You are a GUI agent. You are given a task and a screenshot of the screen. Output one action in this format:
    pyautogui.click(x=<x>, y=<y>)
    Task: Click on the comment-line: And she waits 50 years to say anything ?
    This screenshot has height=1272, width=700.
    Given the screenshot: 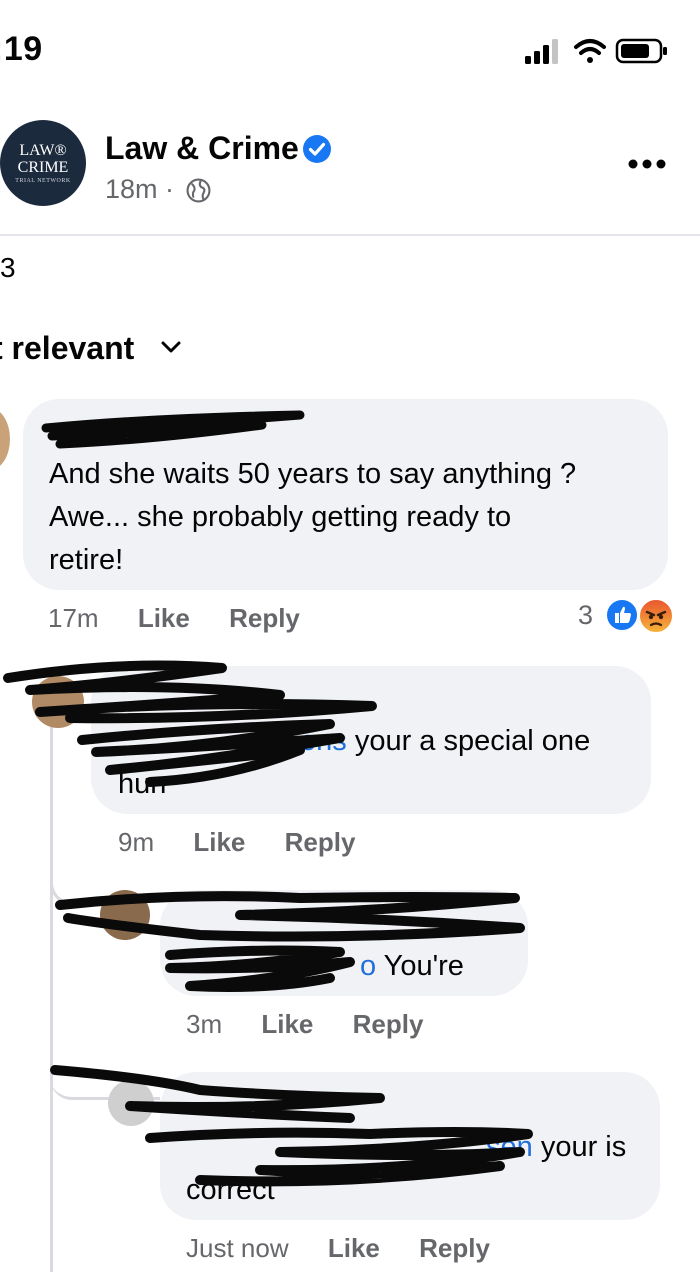 What is the action you would take?
    pyautogui.click(x=313, y=474)
    